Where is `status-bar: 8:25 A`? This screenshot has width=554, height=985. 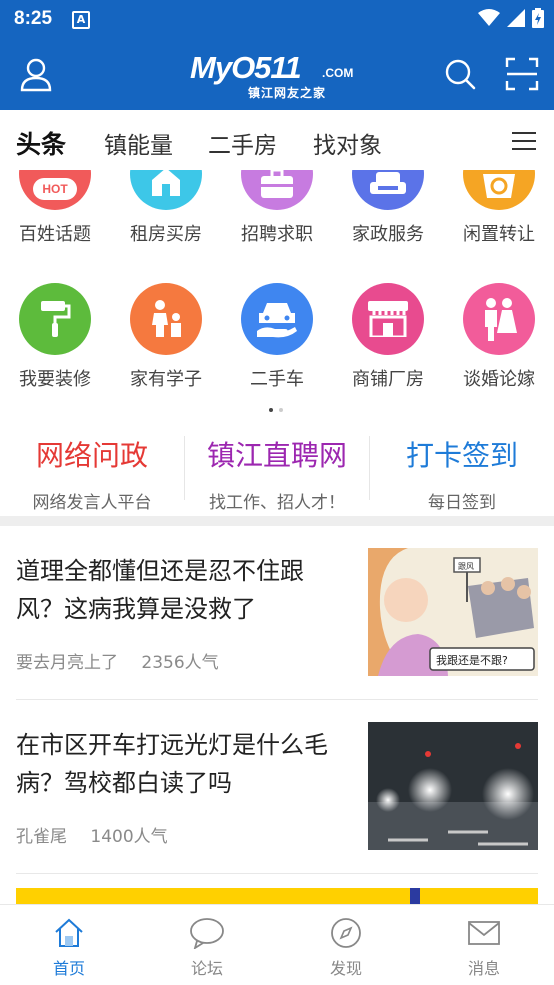
status-bar: 8:25 A is located at coordinates (277, 19).